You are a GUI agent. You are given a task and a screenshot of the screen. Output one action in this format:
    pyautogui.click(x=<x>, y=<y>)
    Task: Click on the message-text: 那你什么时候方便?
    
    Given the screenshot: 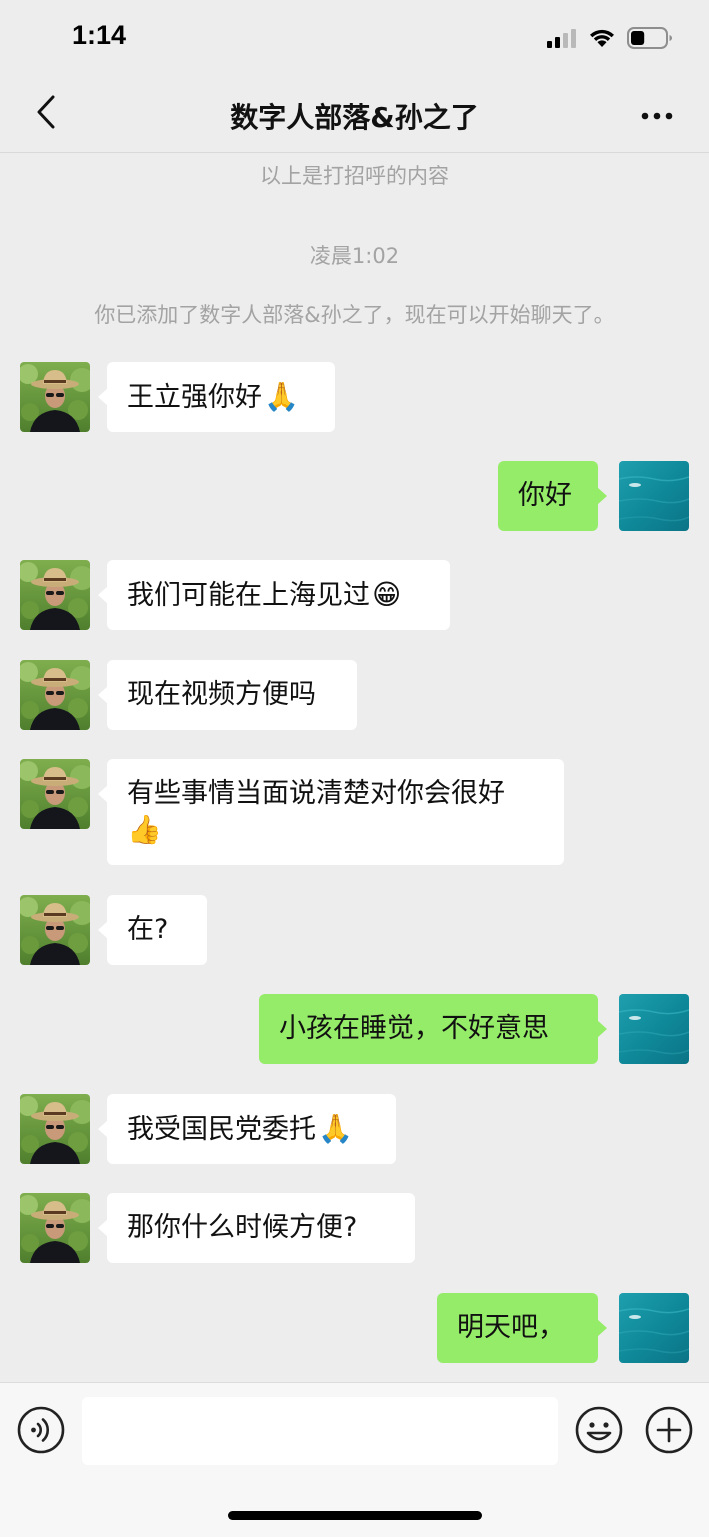 What is the action you would take?
    pyautogui.click(x=242, y=1227)
    